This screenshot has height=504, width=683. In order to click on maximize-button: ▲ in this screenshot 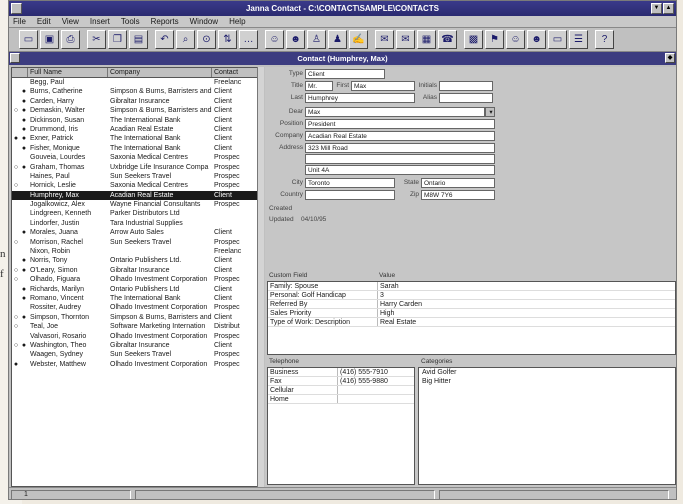, I will do `click(668, 8)`.